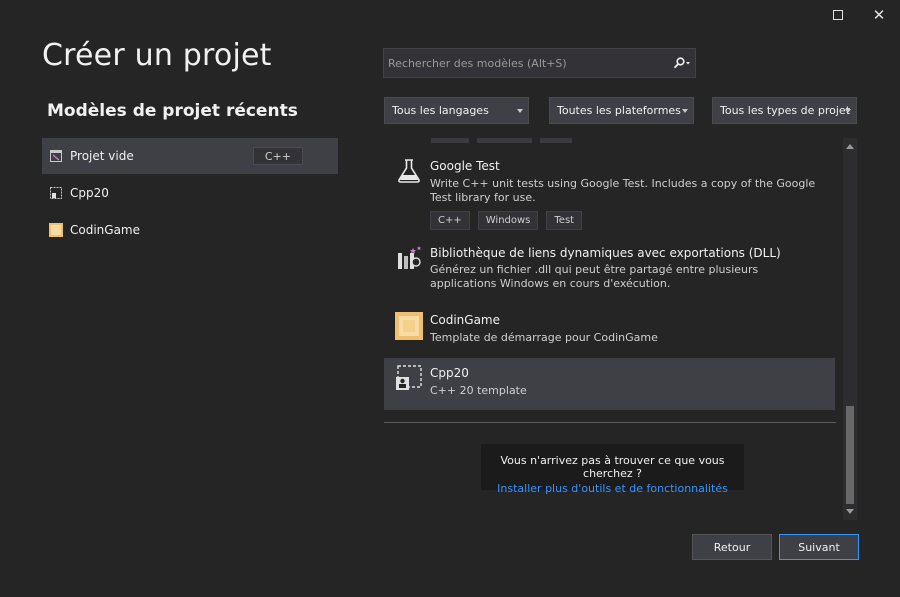  I want to click on empty-project-icon, so click(56, 156).